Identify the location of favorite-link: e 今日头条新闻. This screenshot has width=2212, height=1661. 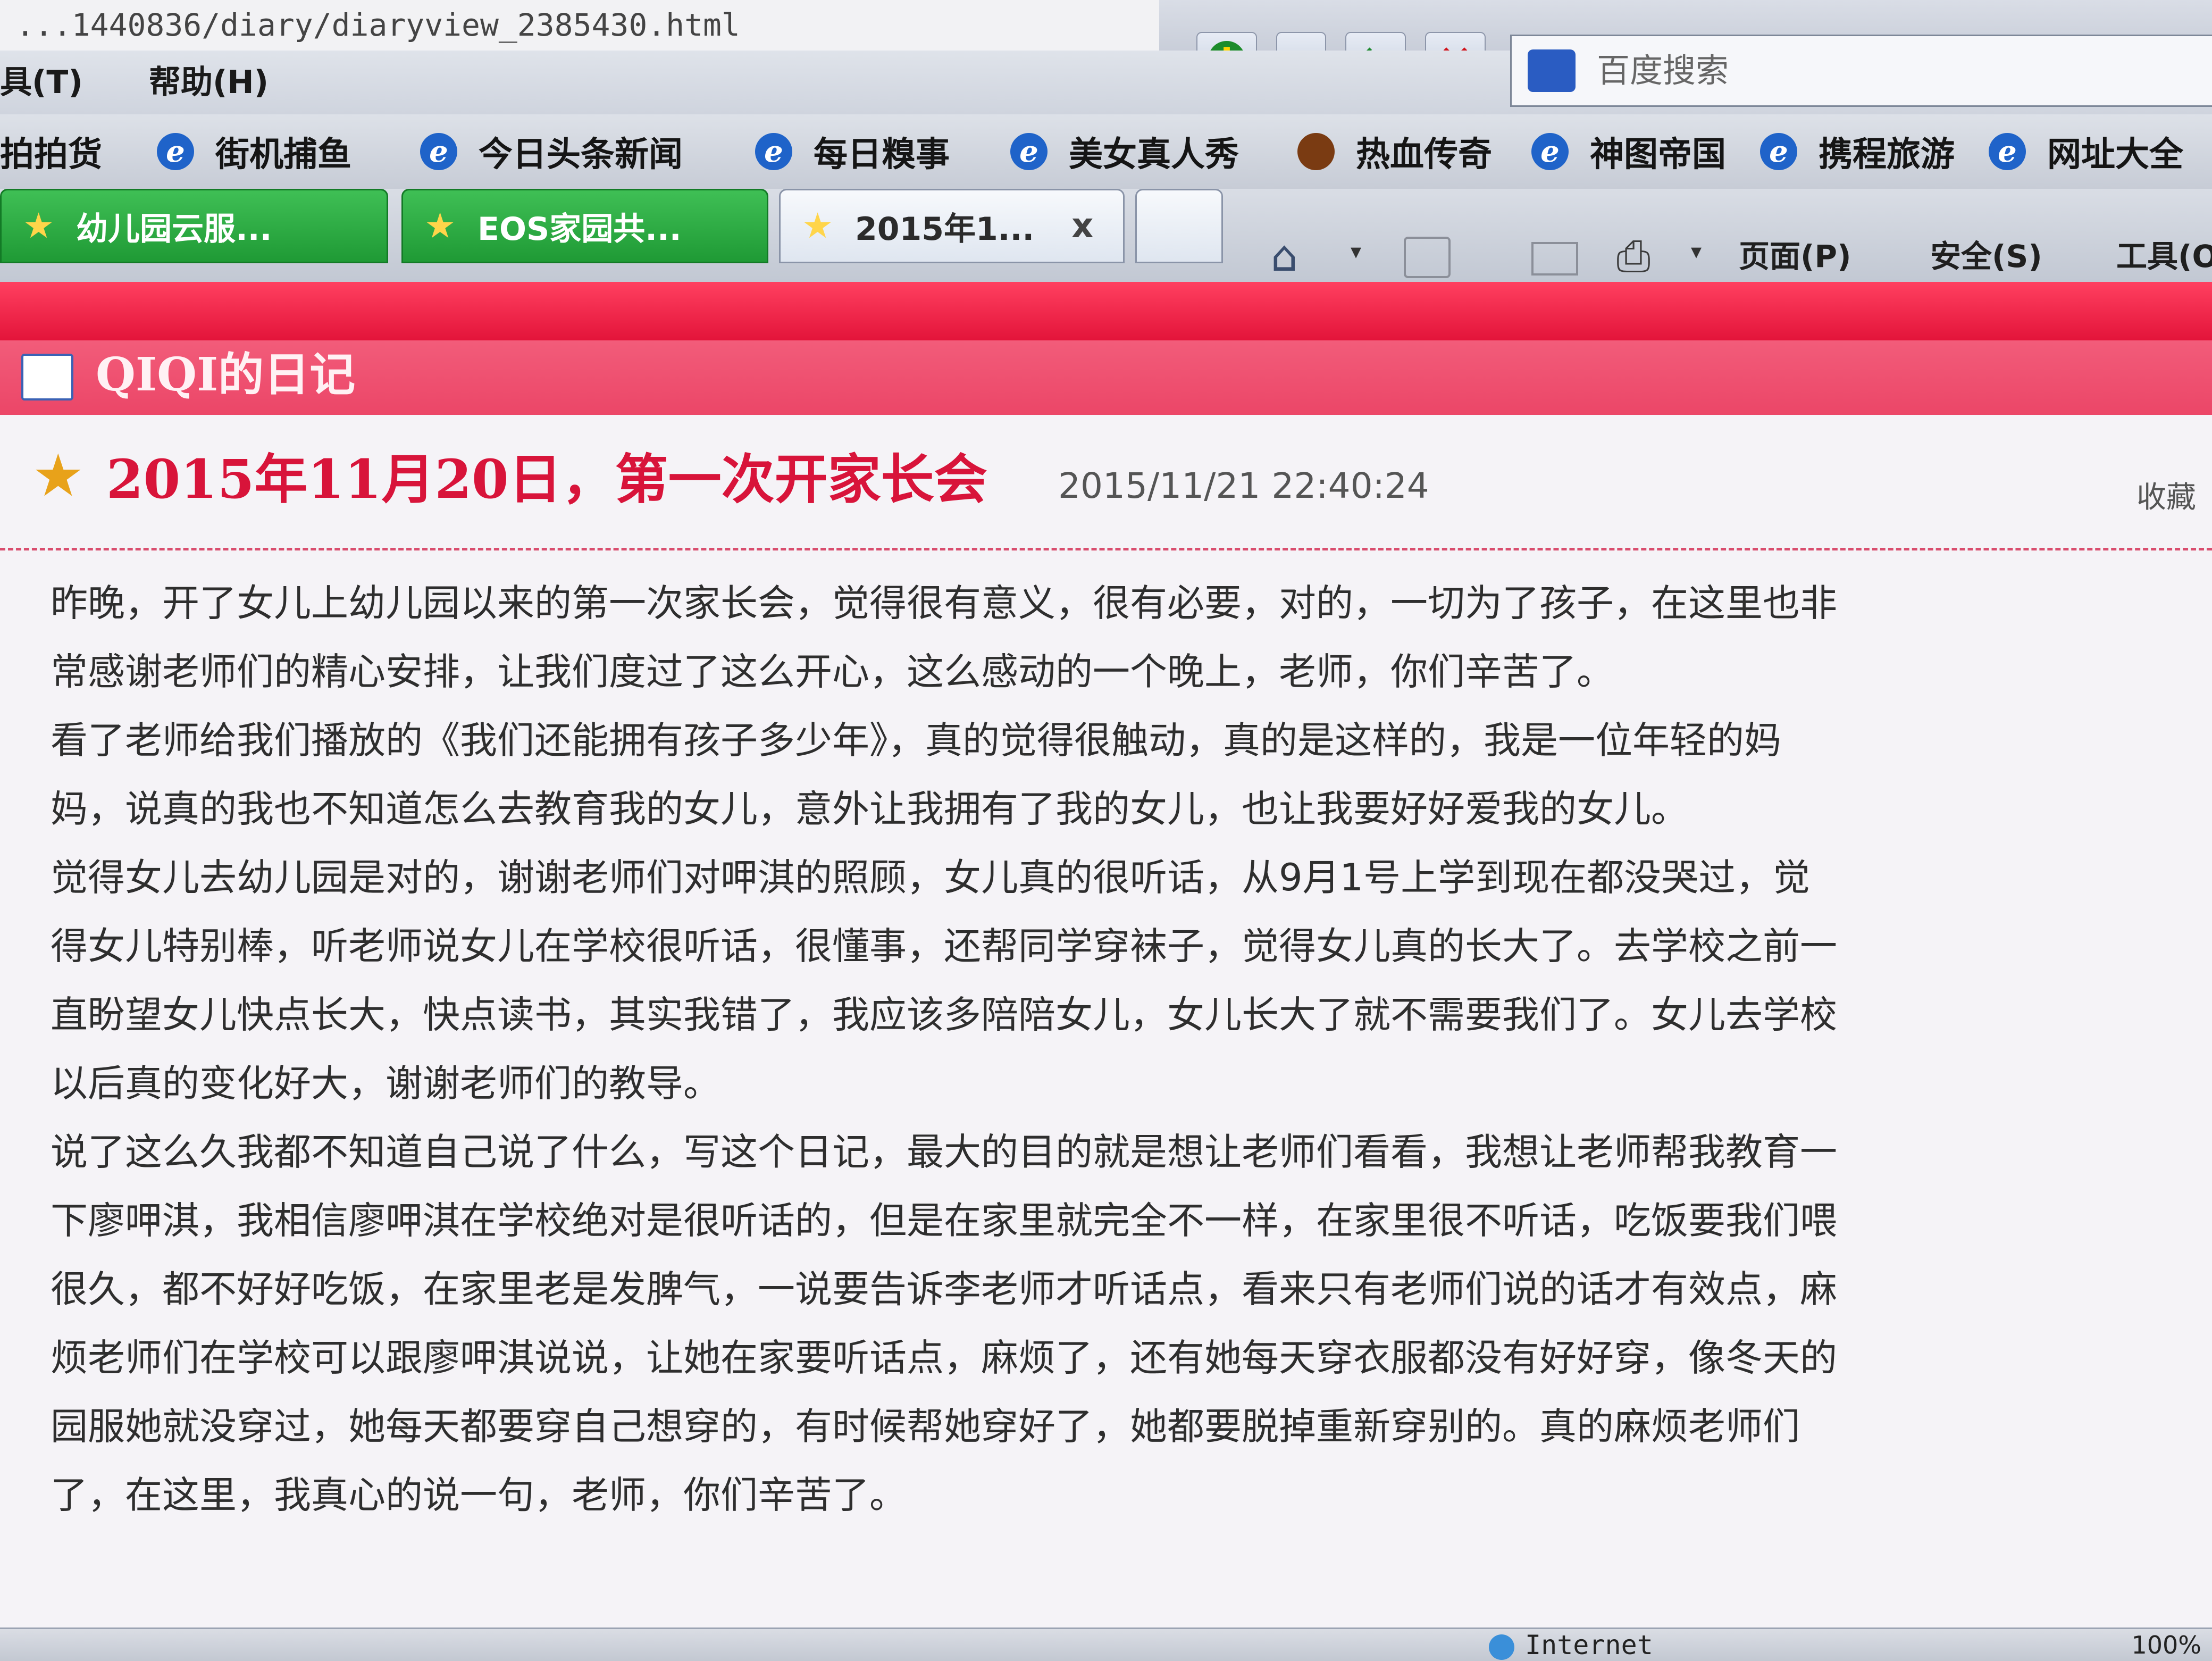
(551, 151).